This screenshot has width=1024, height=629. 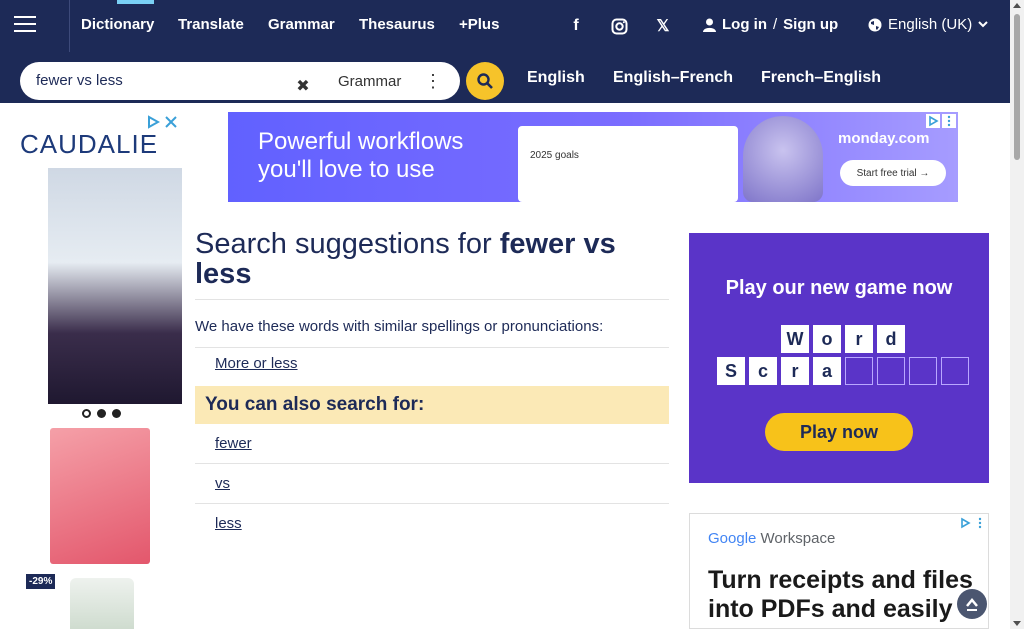 I want to click on more-options-icon: ⋮, so click(x=433, y=81).